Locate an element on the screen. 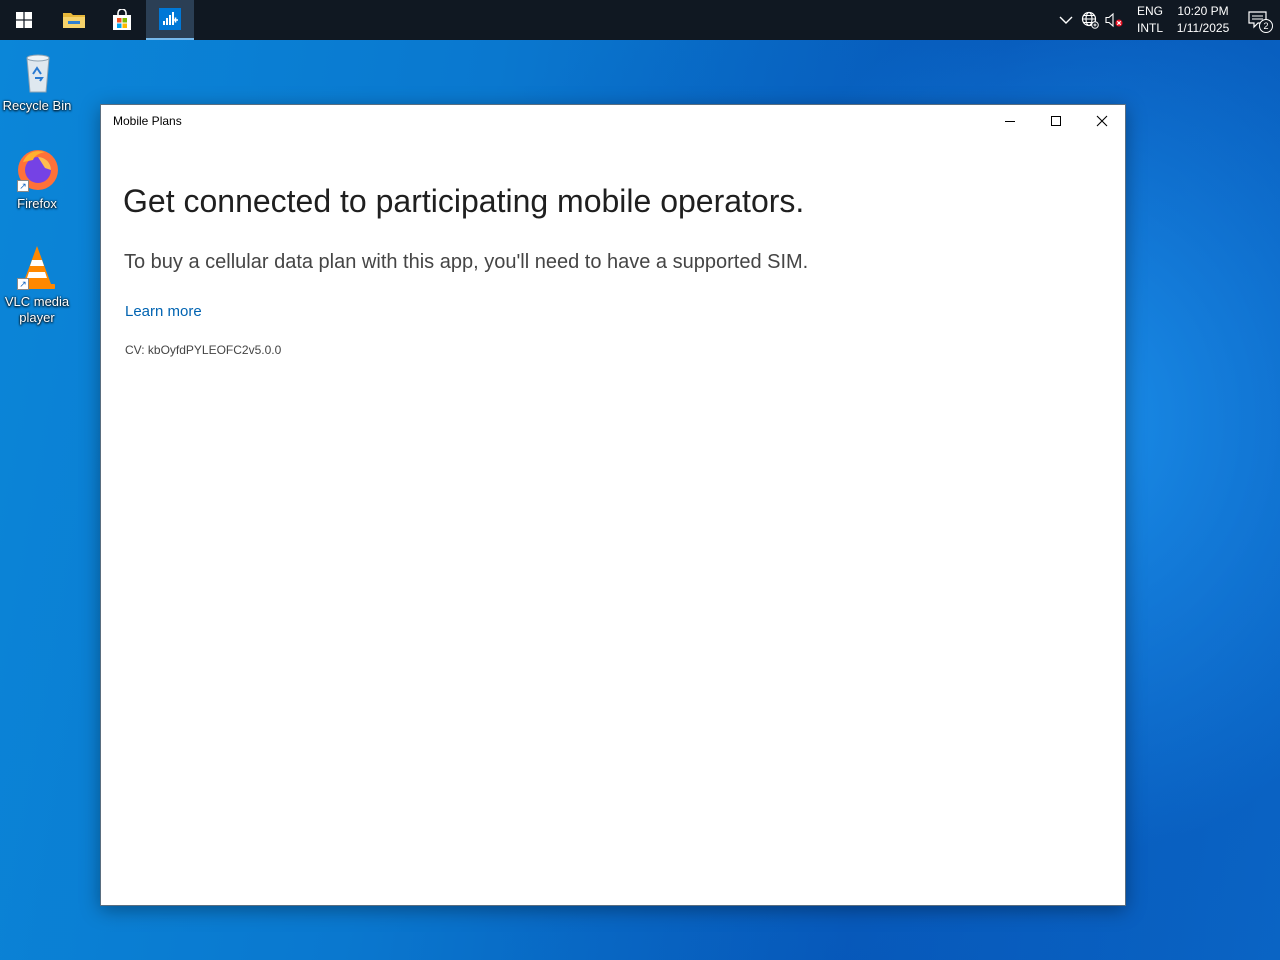 Image resolution: width=1280 pixels, height=960 pixels. volume-muted-icon is located at coordinates (1114, 20).